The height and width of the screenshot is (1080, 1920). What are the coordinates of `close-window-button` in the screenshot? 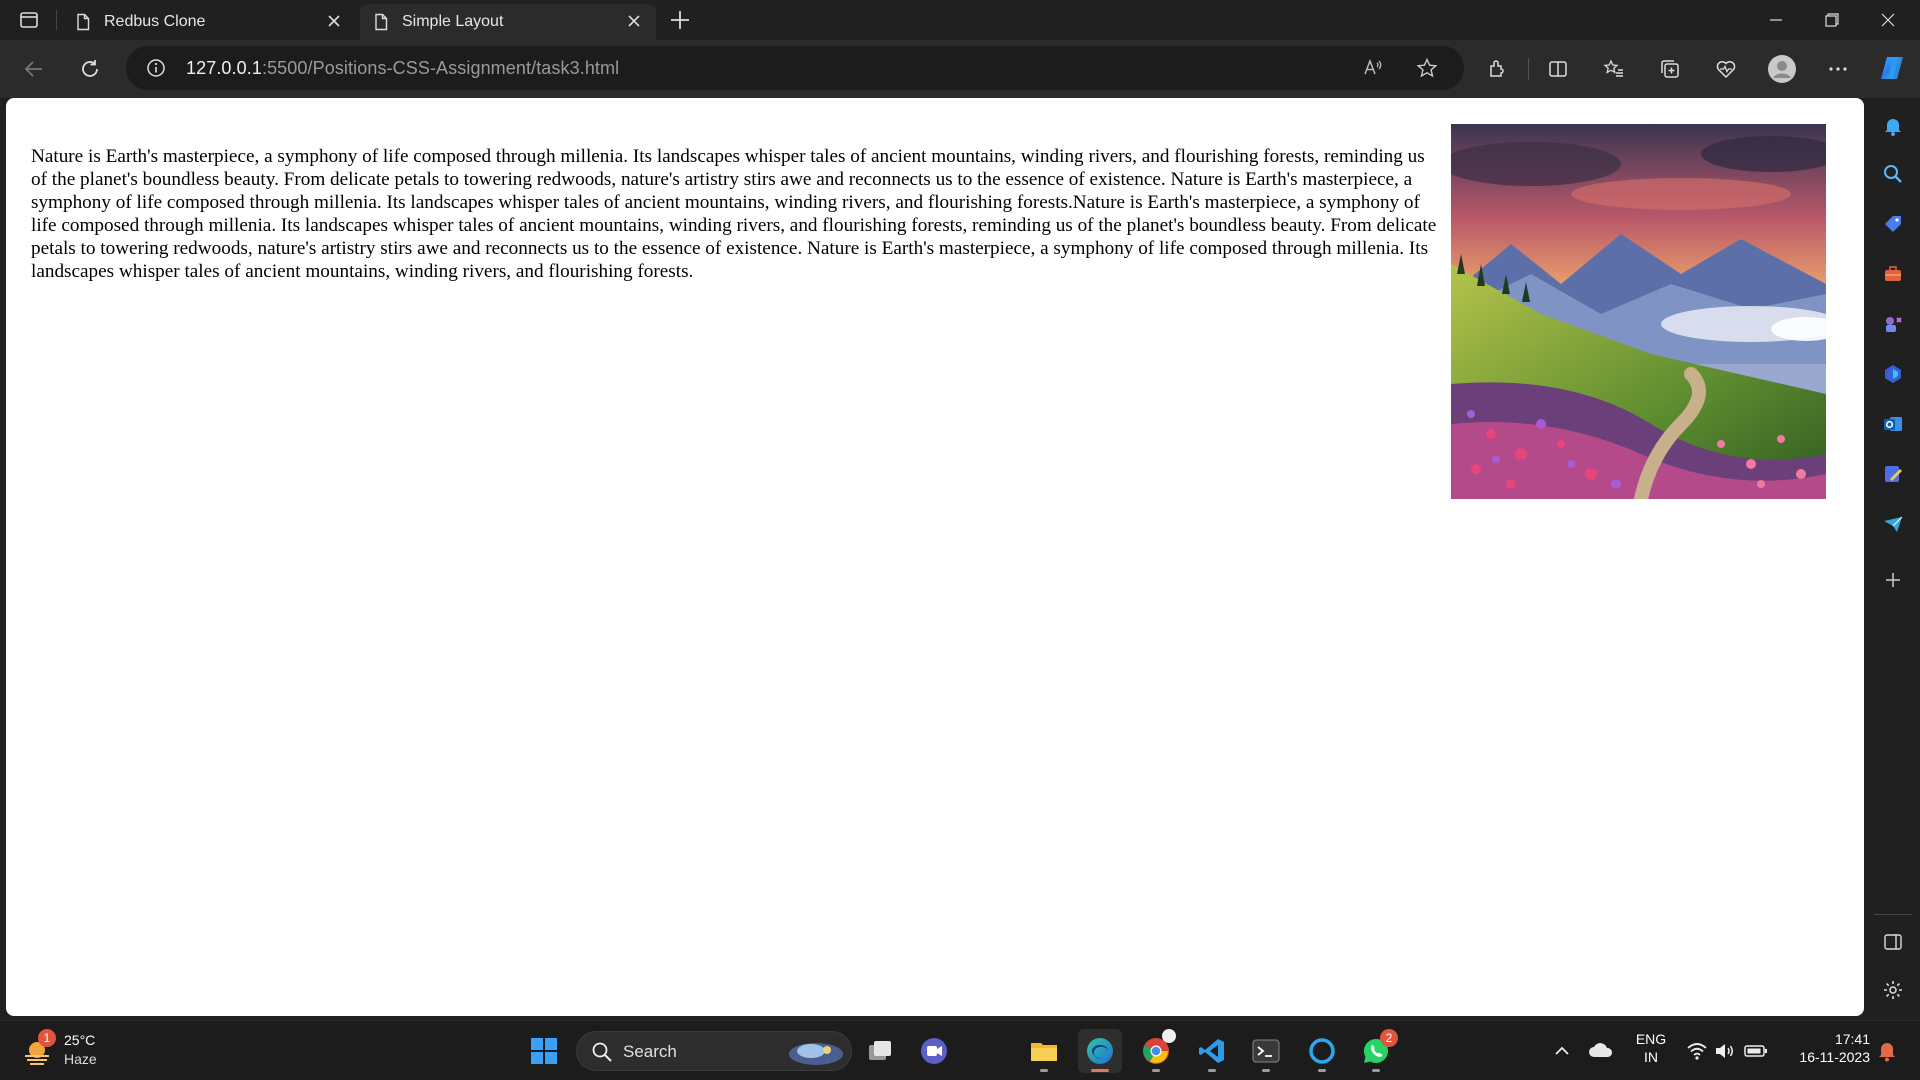 It's located at (1888, 20).